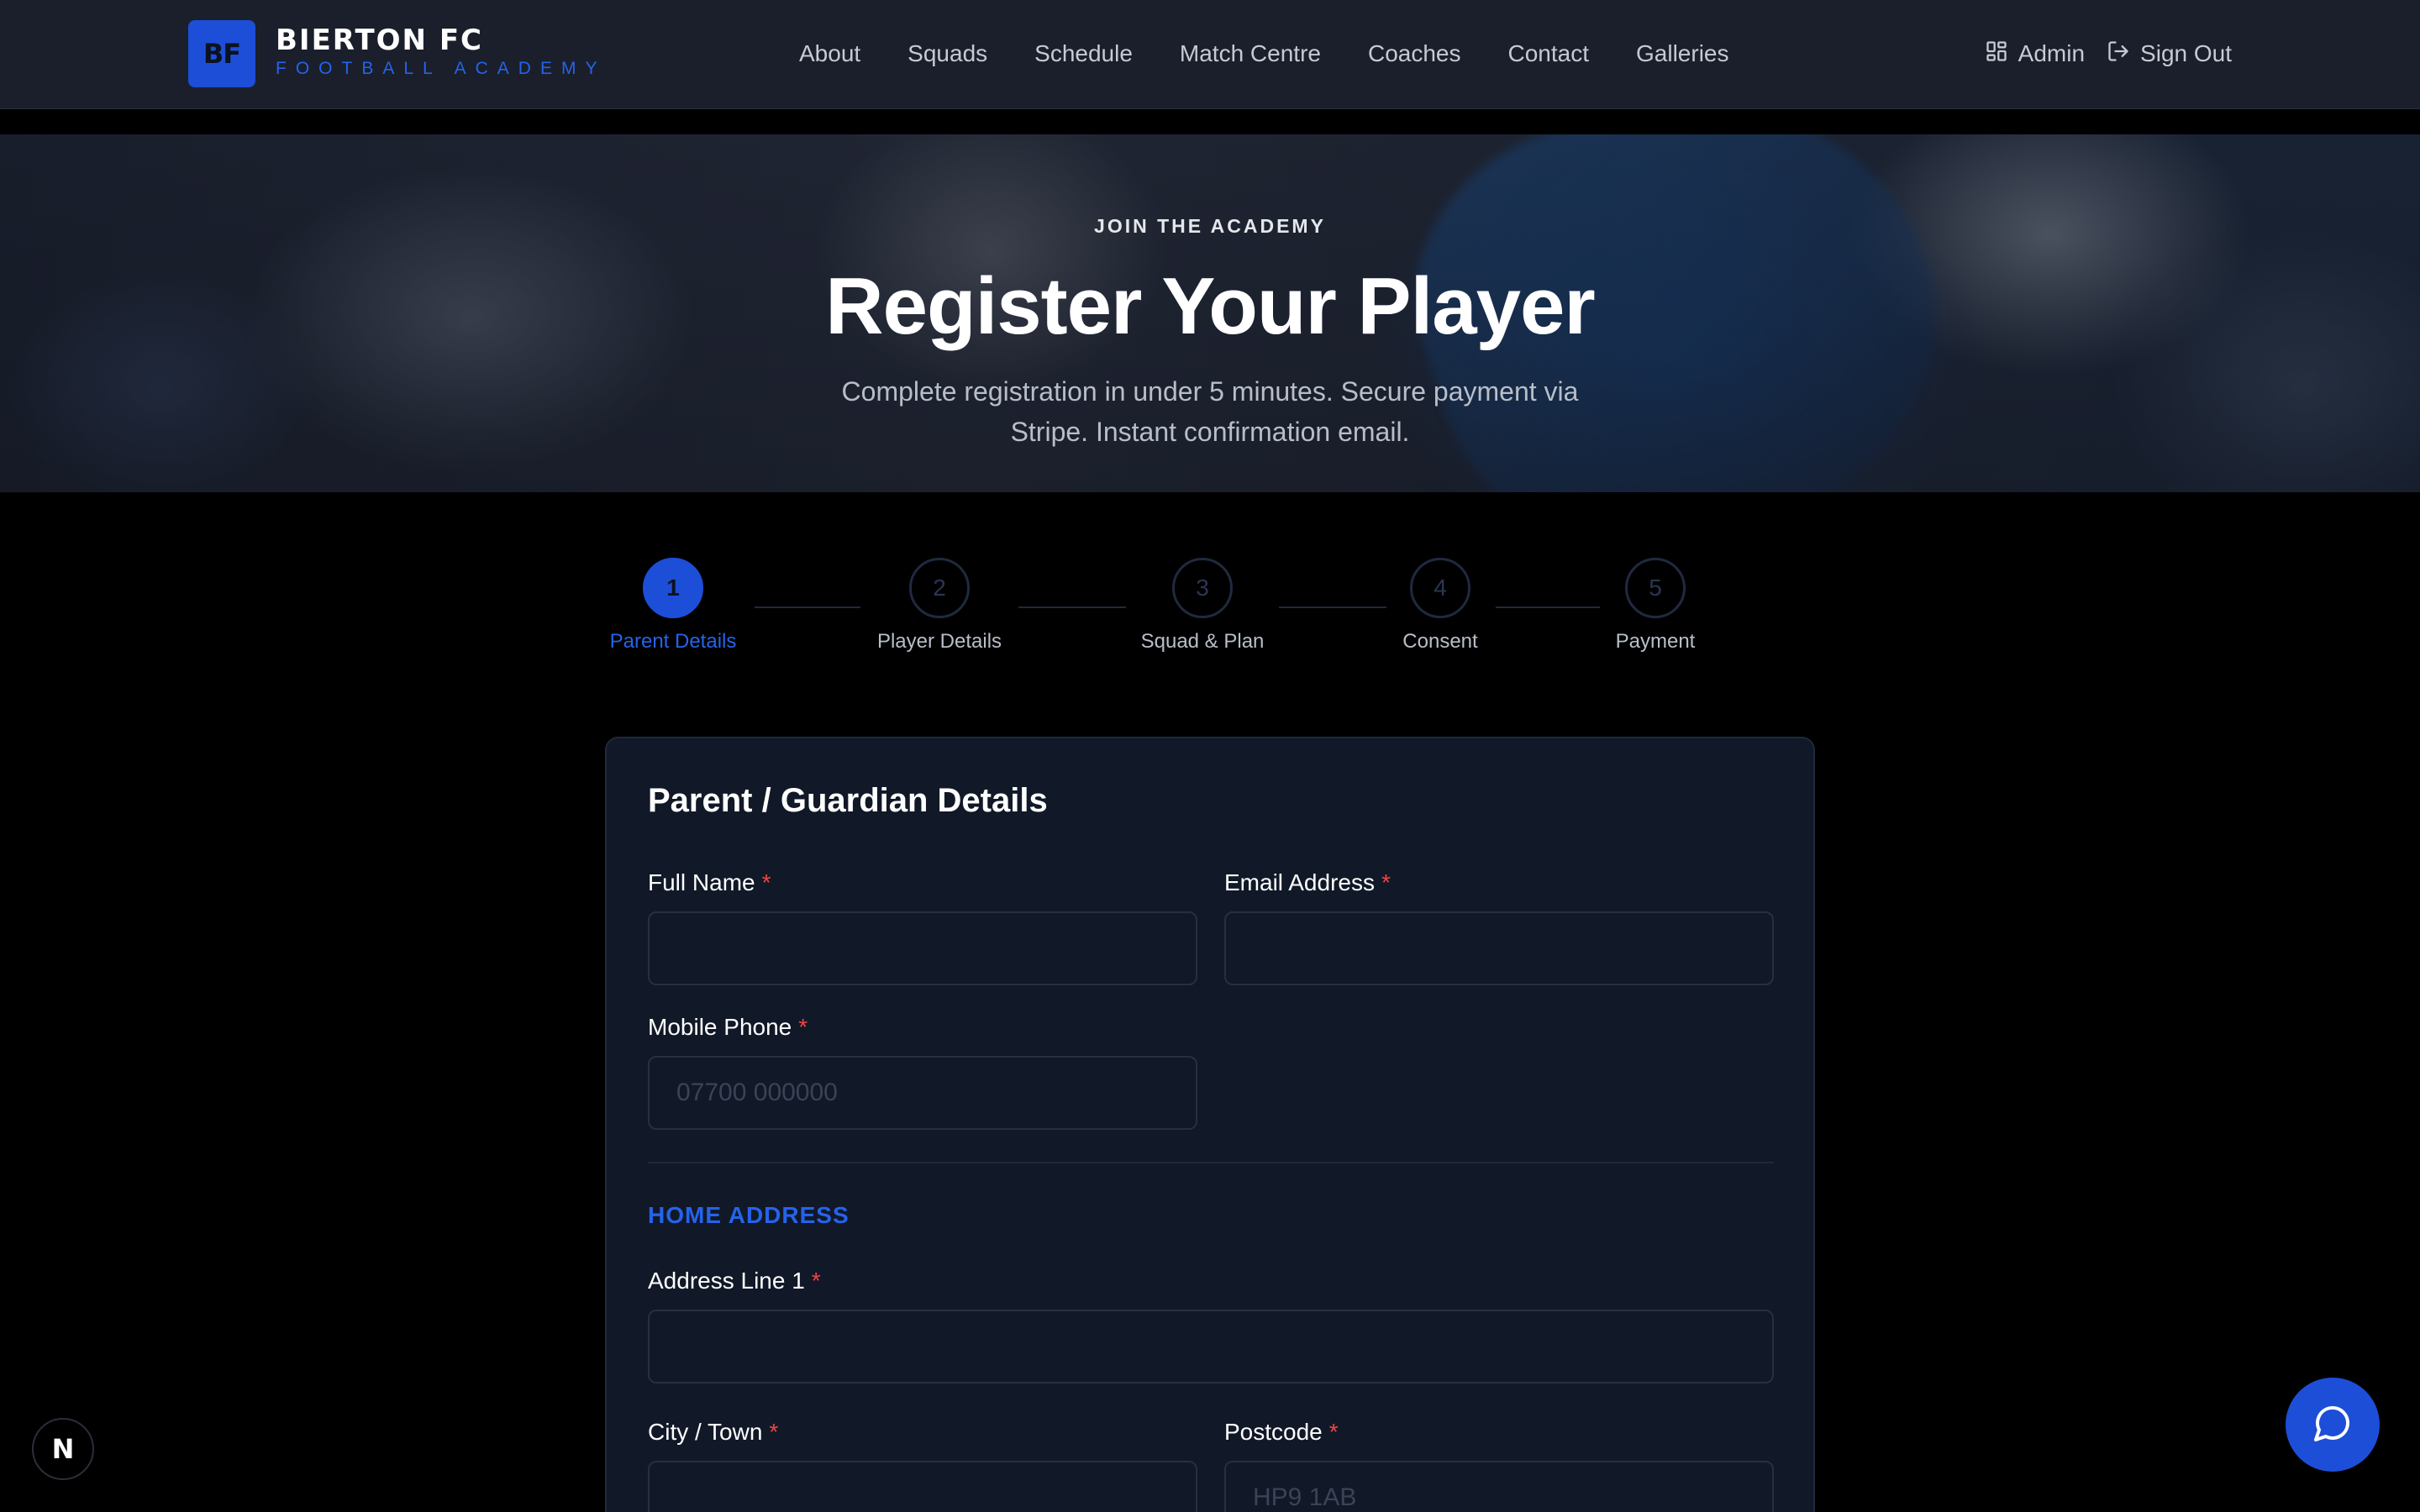 The height and width of the screenshot is (1512, 2420). I want to click on email-label: Email Address *, so click(1307, 882).